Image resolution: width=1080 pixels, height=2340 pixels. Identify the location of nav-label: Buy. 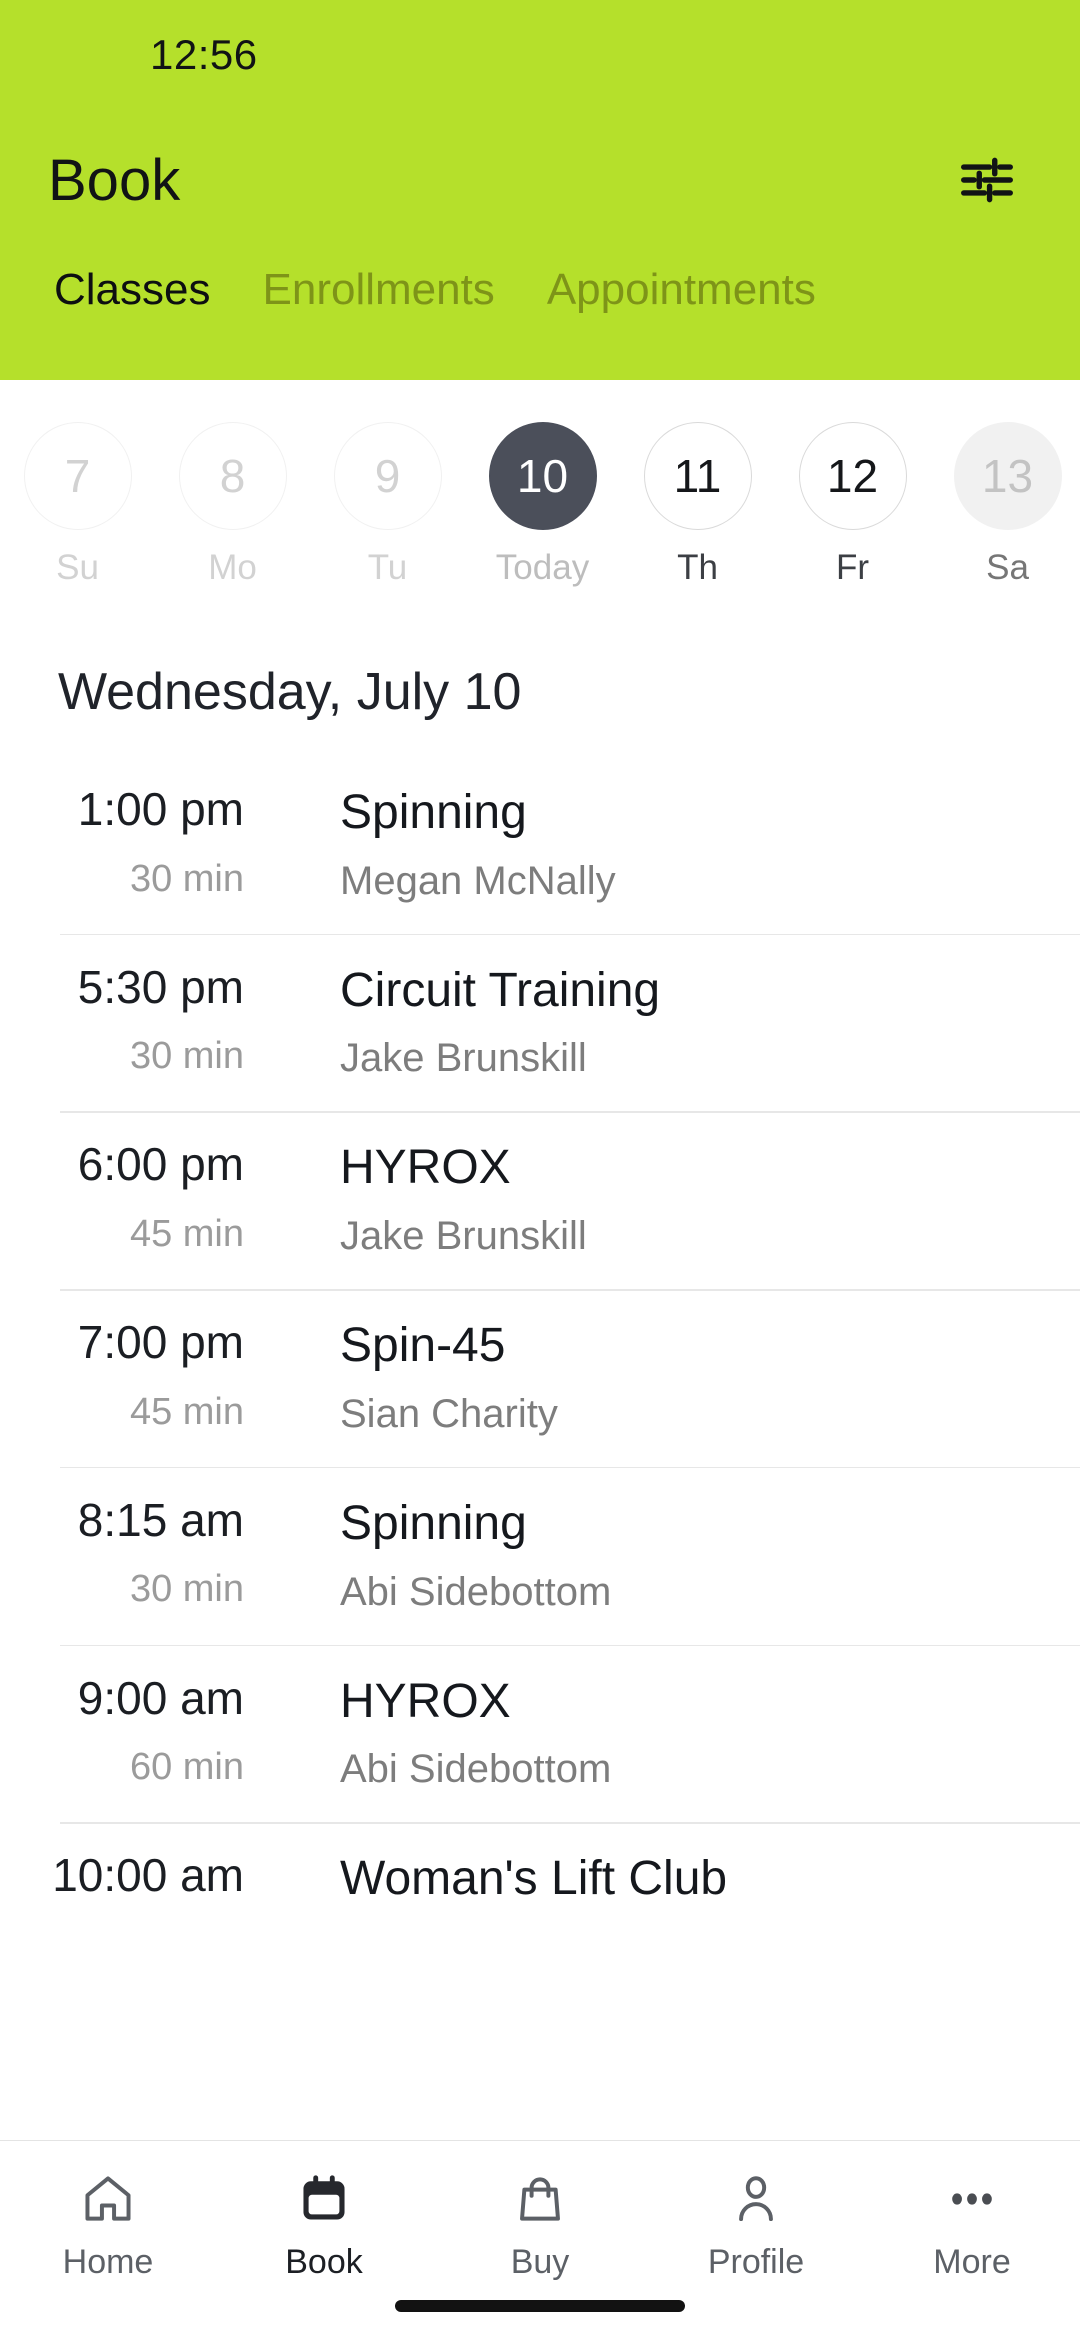
(540, 2262).